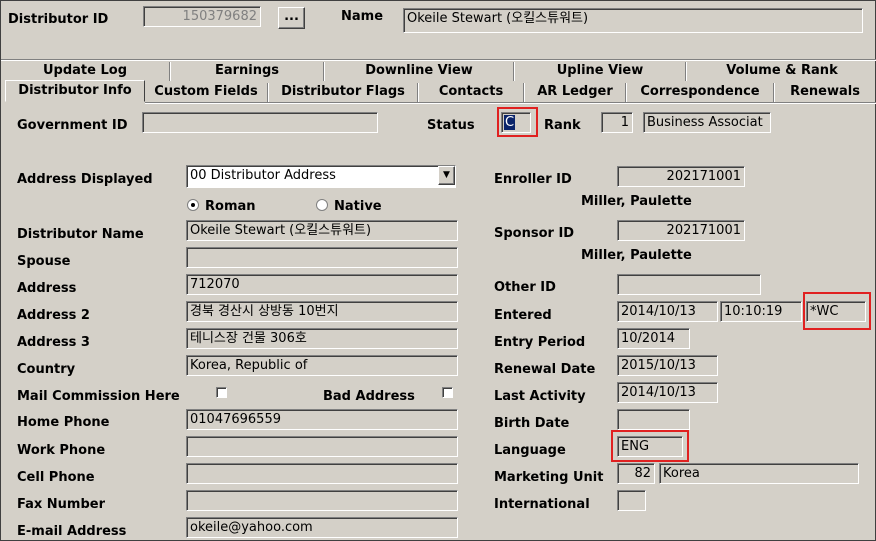  I want to click on entered-label: Entered, so click(523, 315).